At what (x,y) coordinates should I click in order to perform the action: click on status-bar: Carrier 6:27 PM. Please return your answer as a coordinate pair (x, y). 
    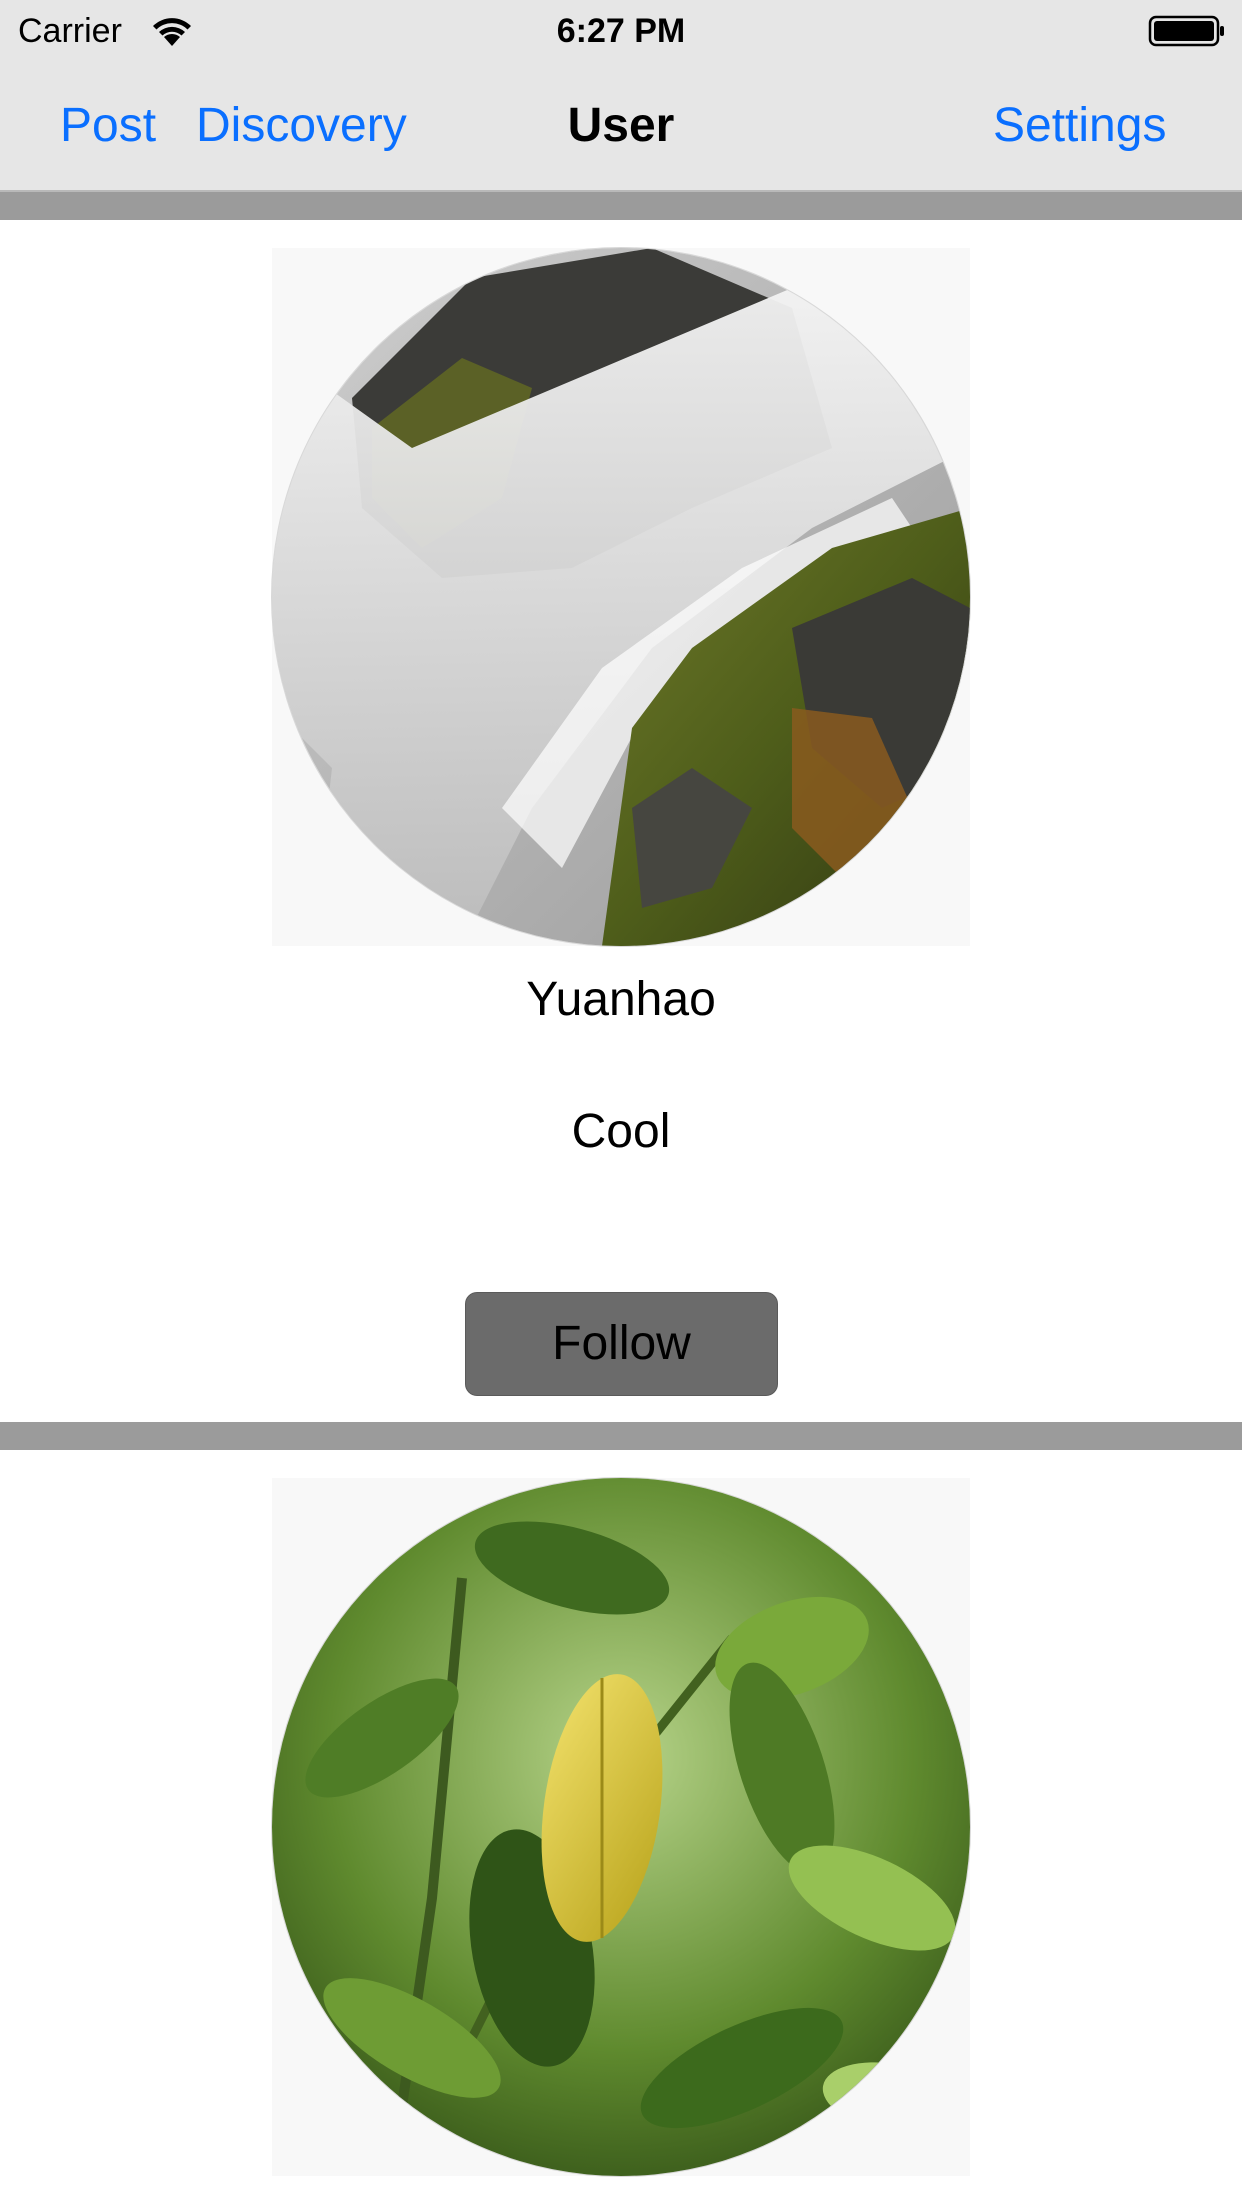
    Looking at the image, I should click on (621, 30).